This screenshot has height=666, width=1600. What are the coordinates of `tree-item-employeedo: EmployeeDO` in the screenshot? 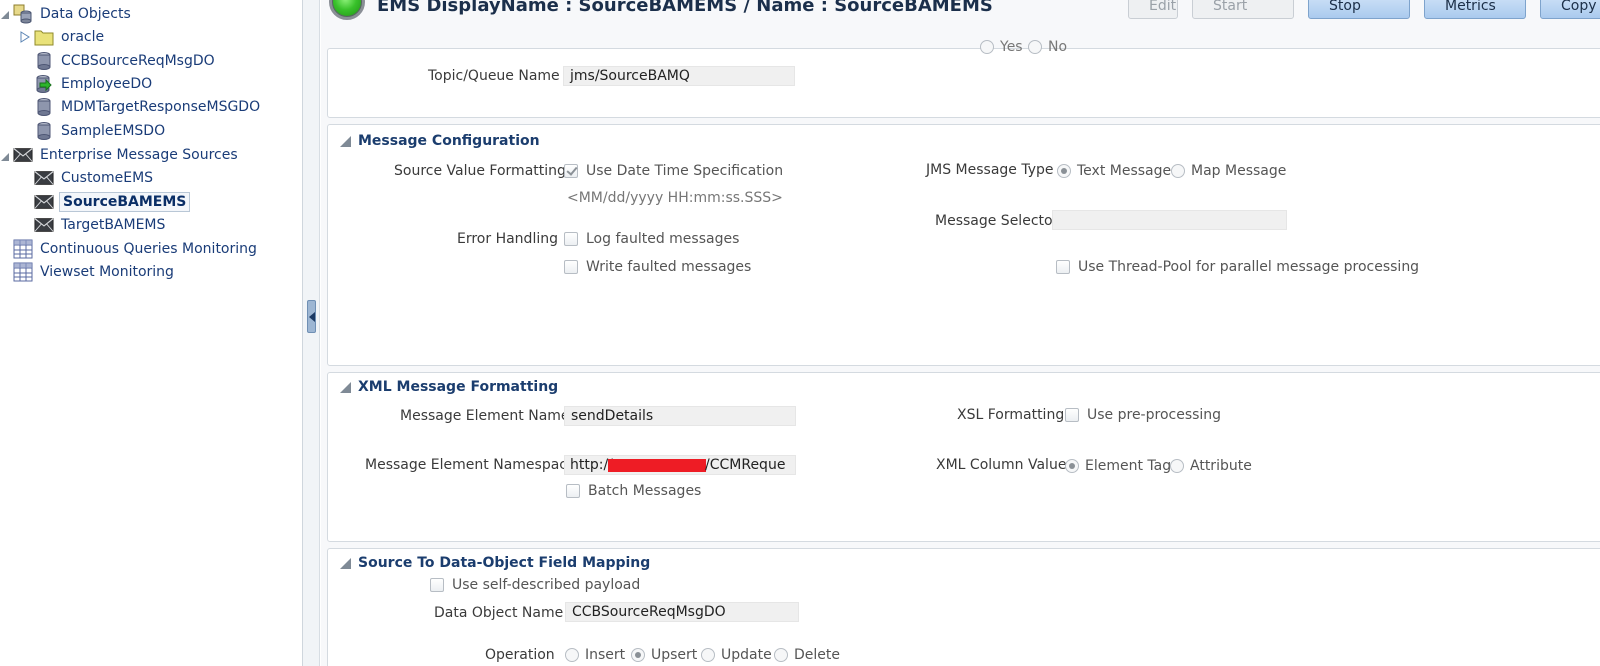 It's located at (94, 84).